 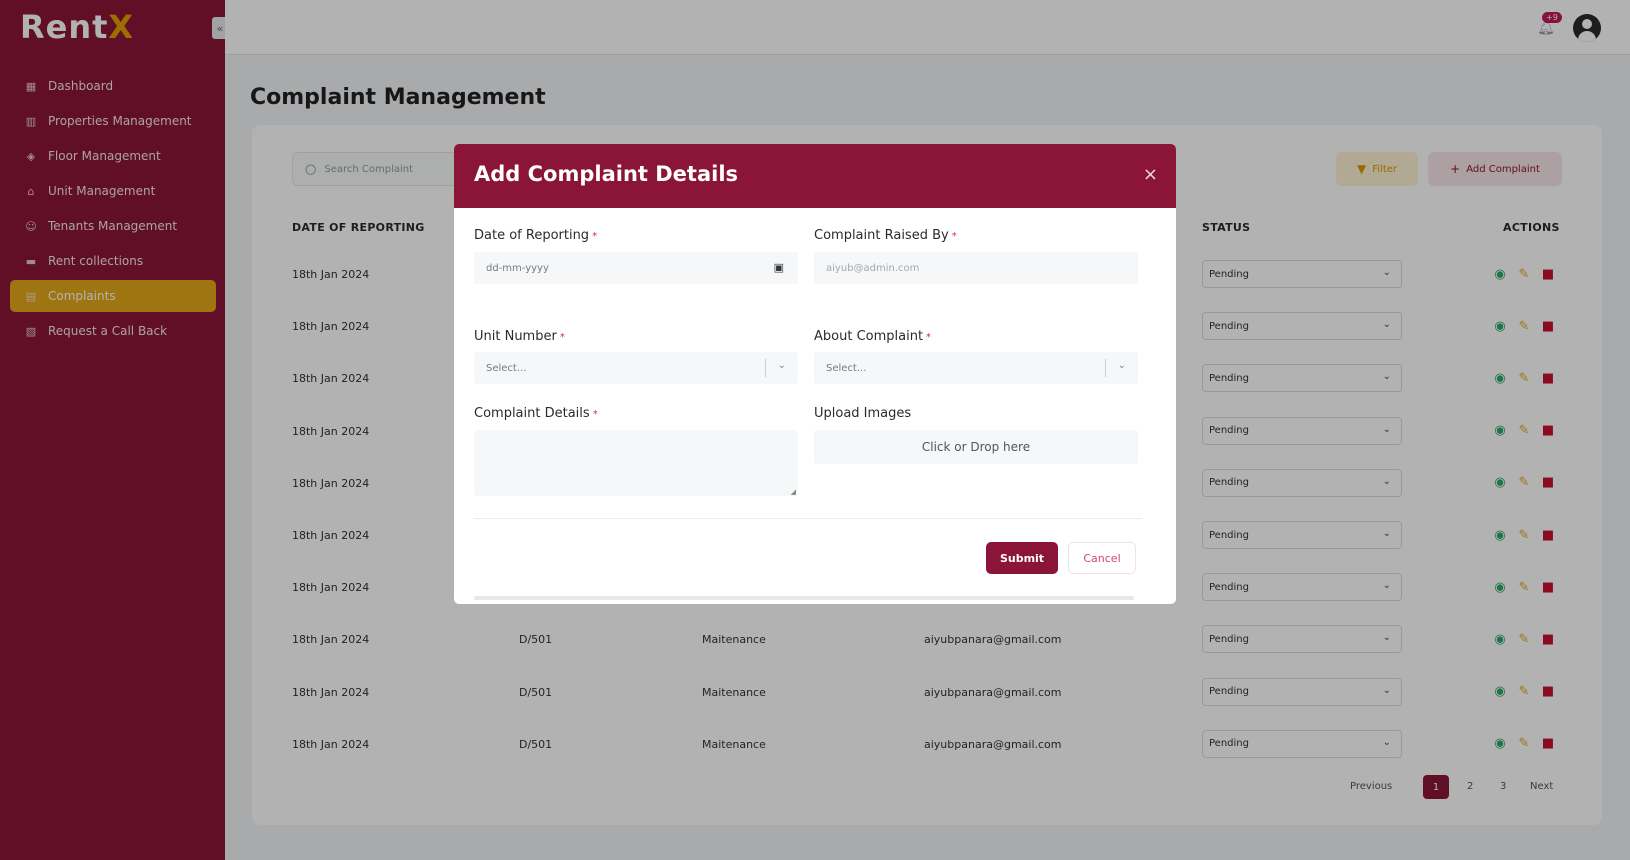 What do you see at coordinates (863, 413) in the screenshot?
I see `upload-images-label: Upload Images` at bounding box center [863, 413].